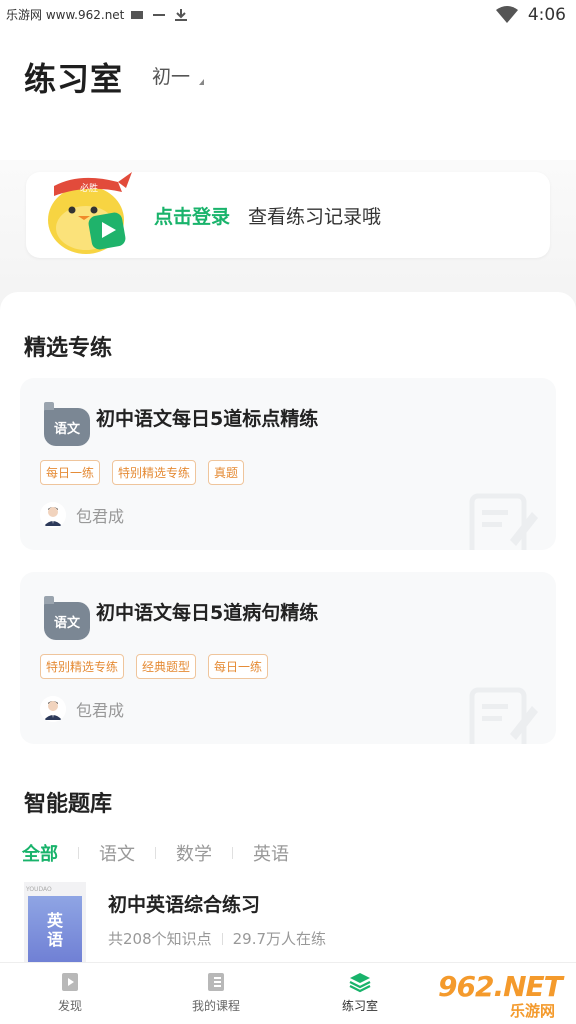  I want to click on grade-label: 初一, so click(171, 77).